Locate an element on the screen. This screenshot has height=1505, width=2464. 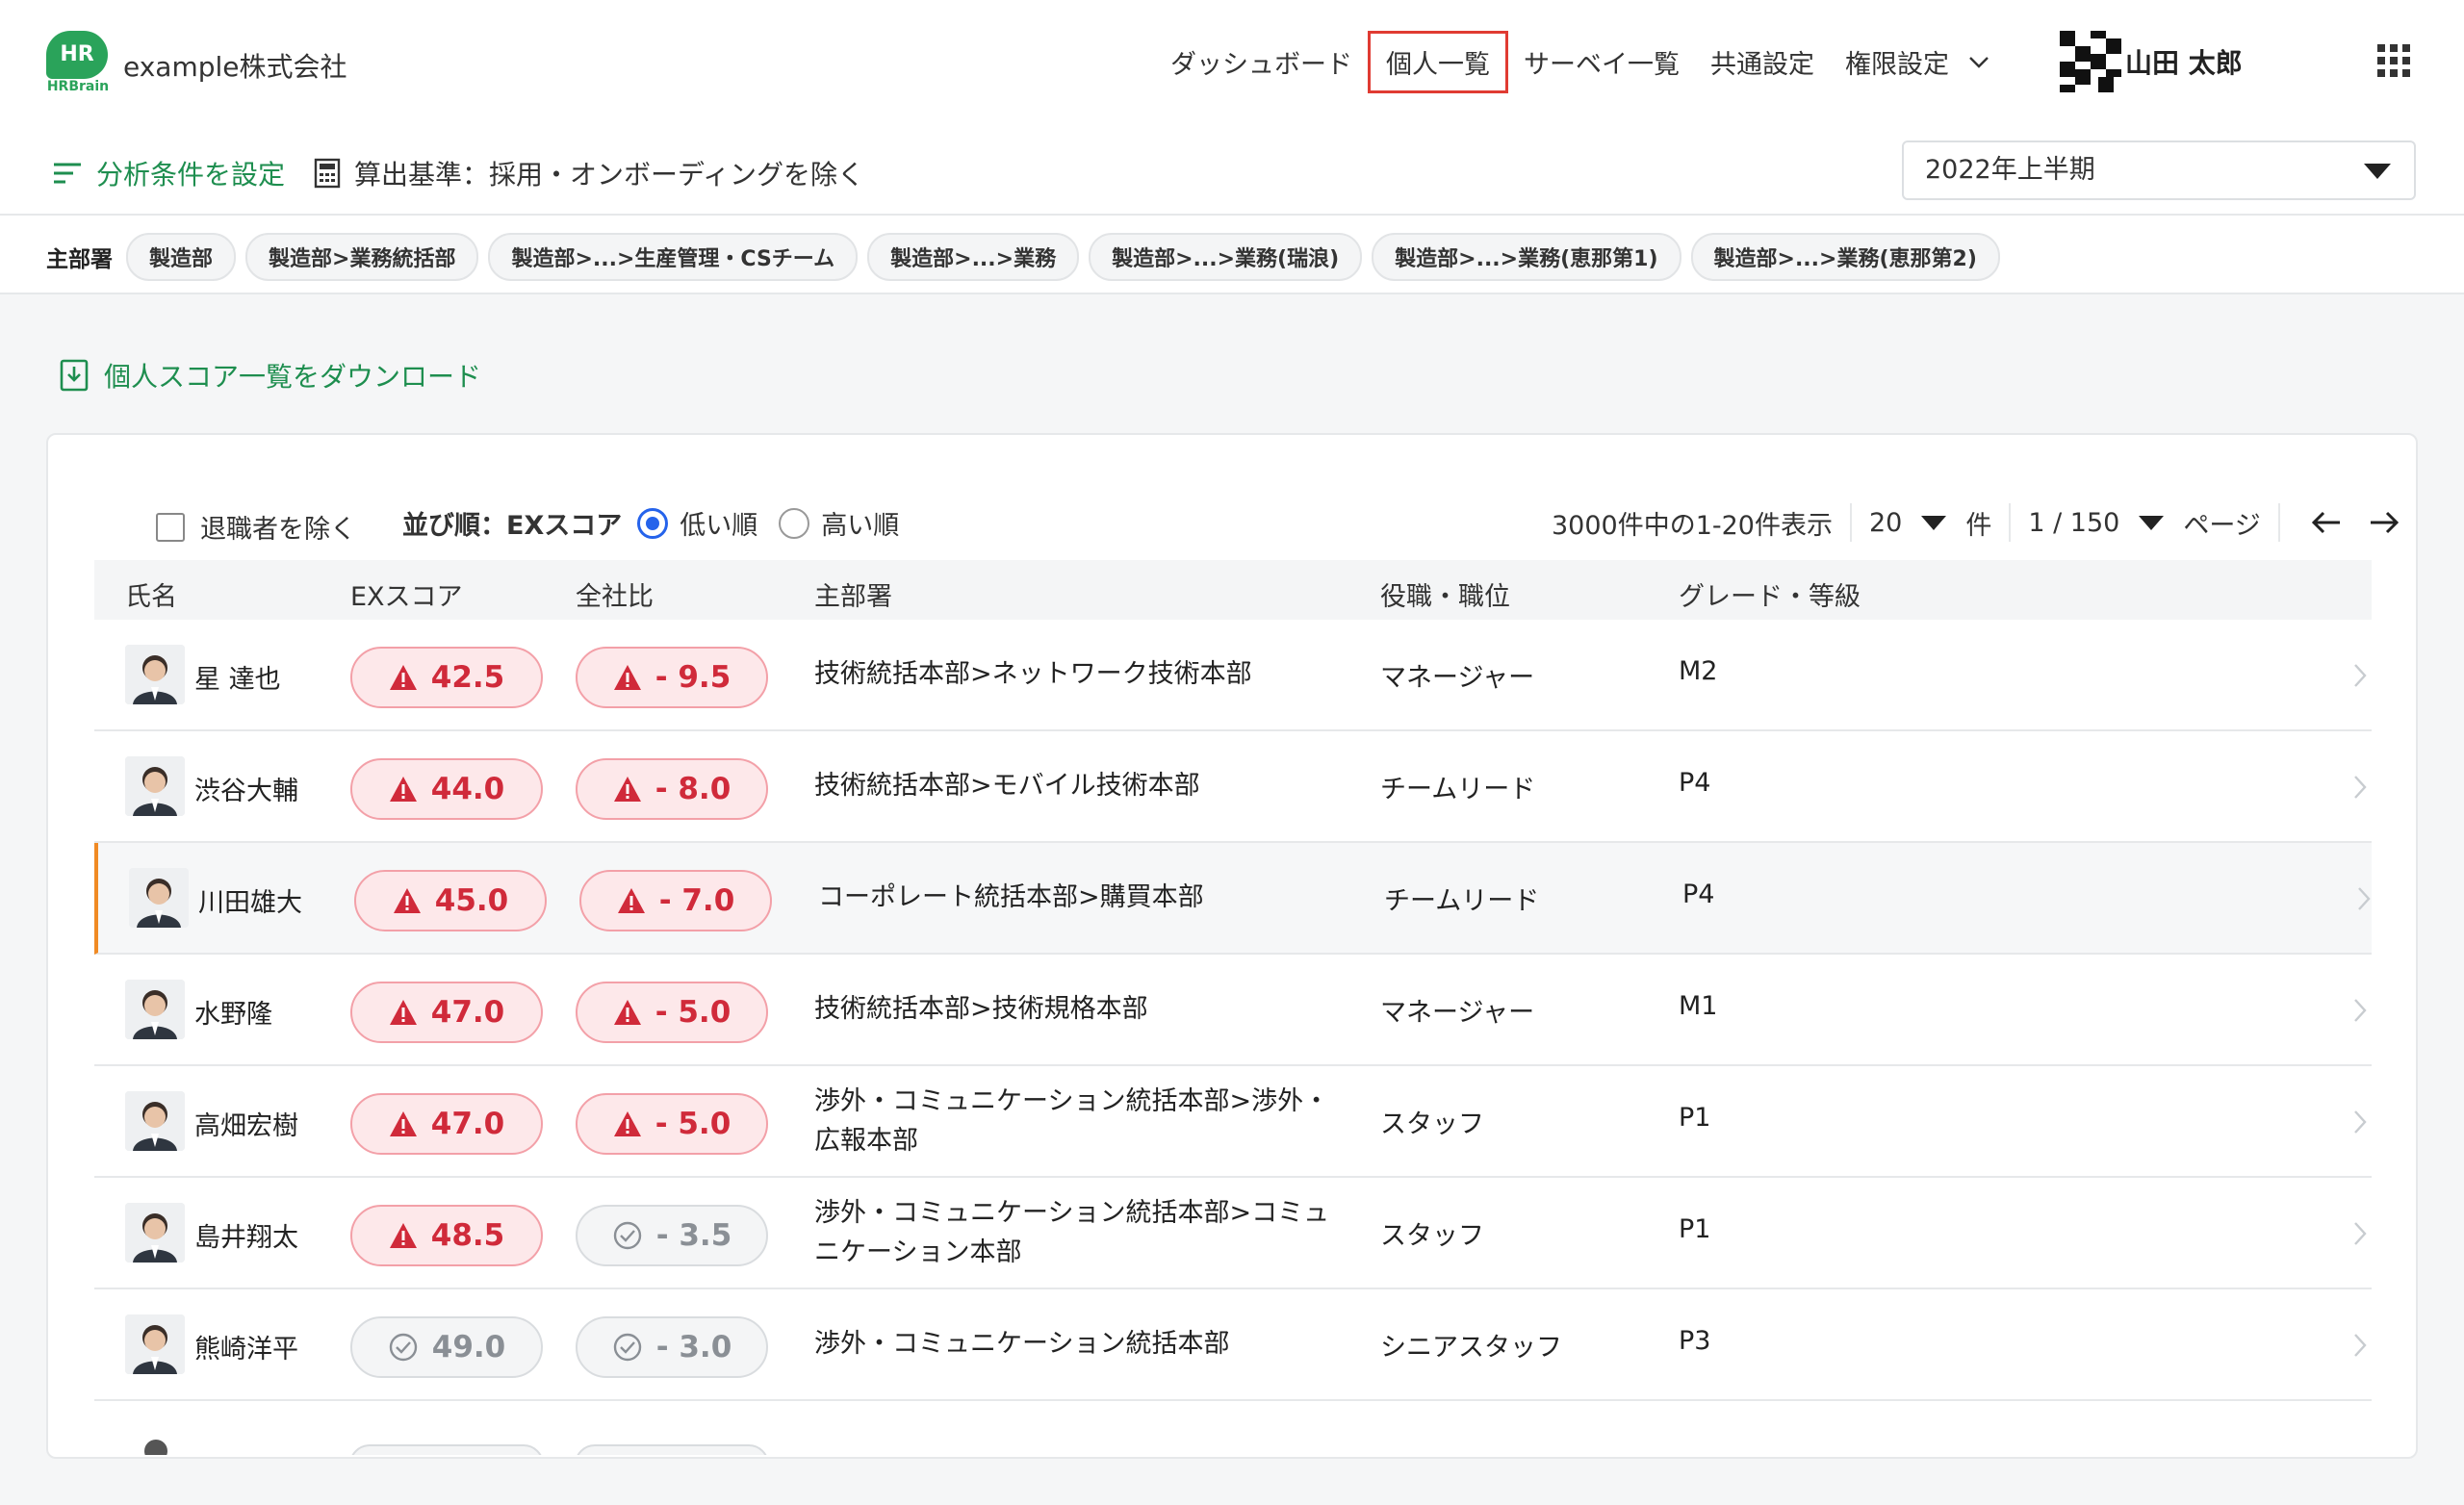
per-page-unit: 件 is located at coordinates (1978, 525).